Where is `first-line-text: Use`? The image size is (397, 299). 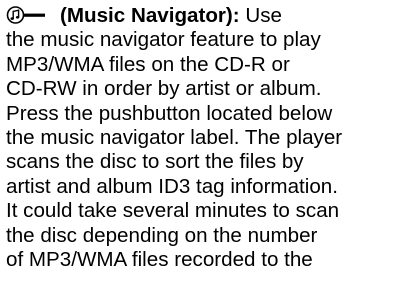 first-line-text: Use is located at coordinates (261, 15).